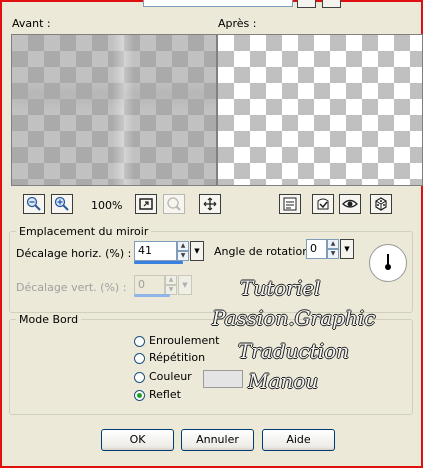 The width and height of the screenshot is (423, 468). I want to click on preset-icon, so click(323, 204).